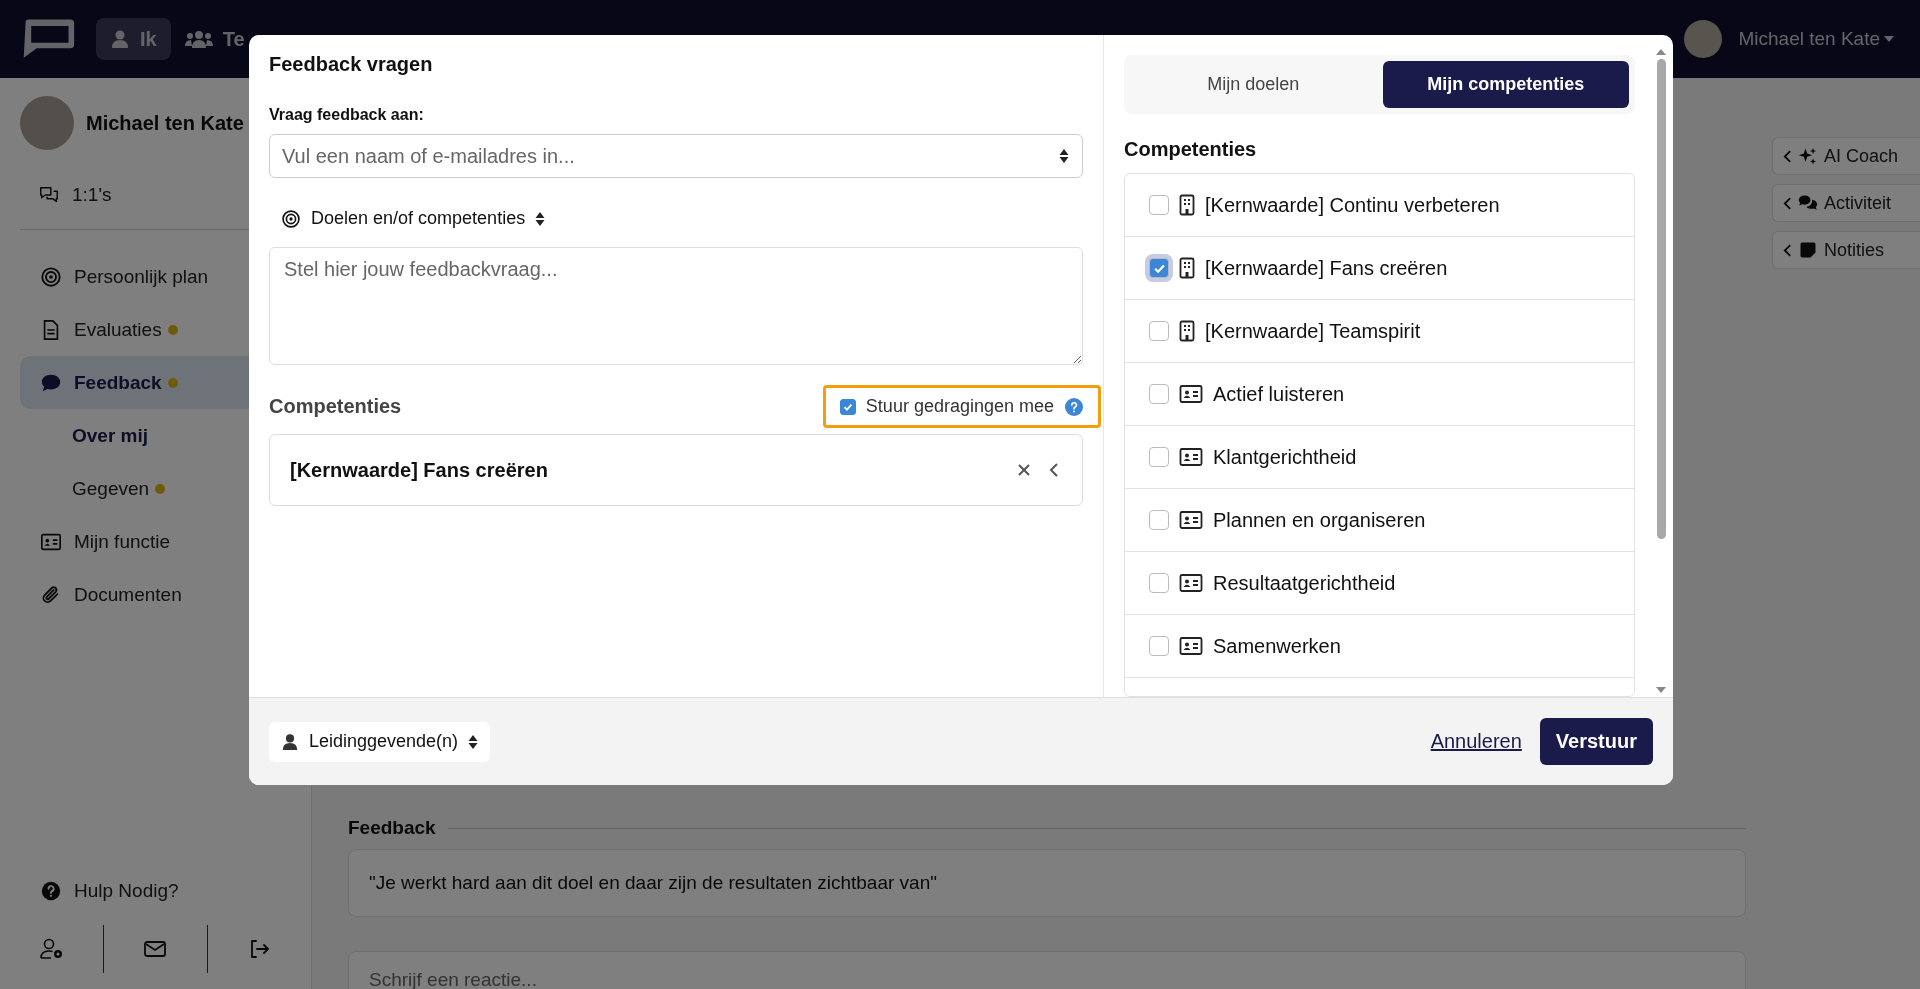  I want to click on competency-row: [Kernwaarde] Teamspirit, so click(1379, 331).